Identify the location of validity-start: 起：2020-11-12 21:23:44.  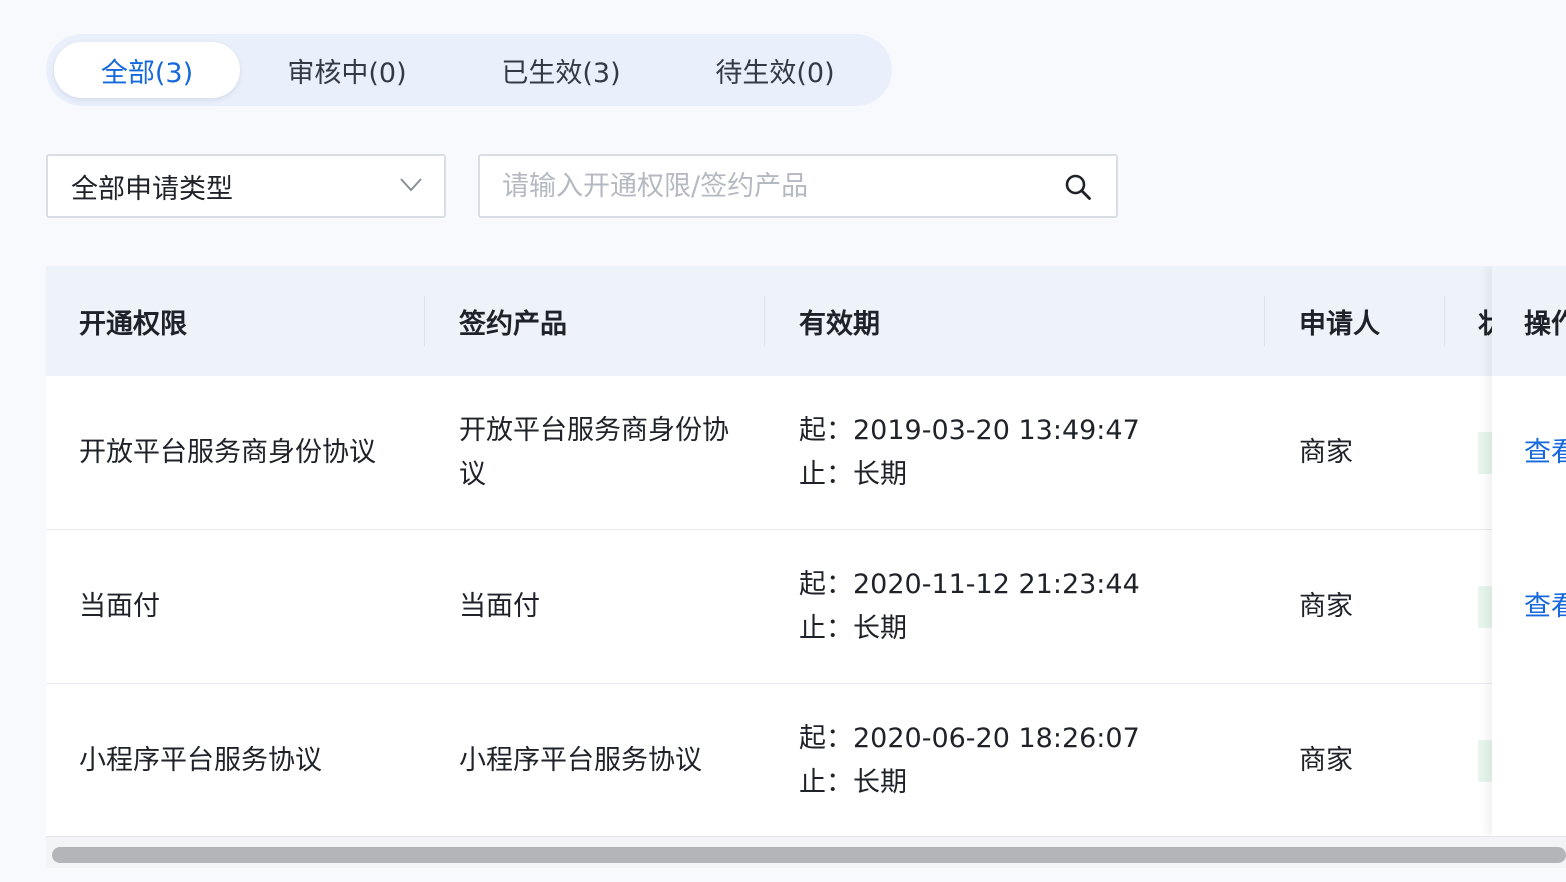
(969, 584).